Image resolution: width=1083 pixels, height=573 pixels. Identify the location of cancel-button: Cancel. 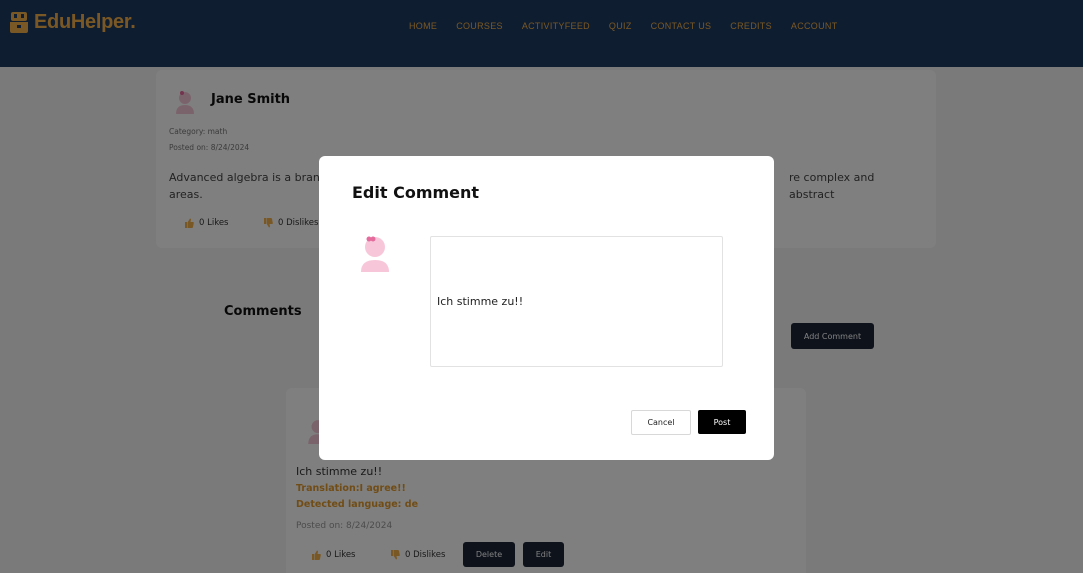
(661, 422).